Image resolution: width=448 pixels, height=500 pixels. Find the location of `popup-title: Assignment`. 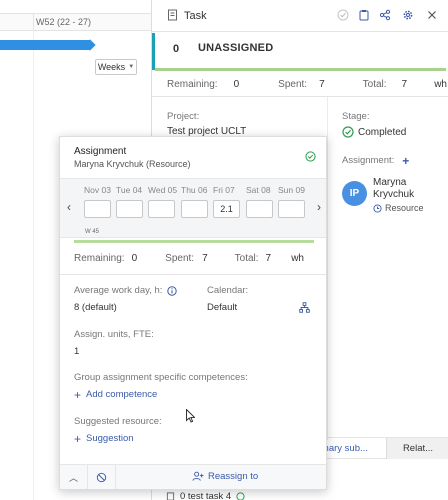

popup-title: Assignment is located at coordinates (100, 151).